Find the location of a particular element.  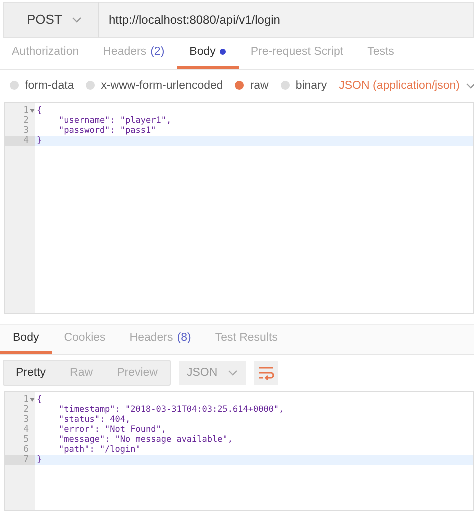

wrap-lines-icon is located at coordinates (266, 373).